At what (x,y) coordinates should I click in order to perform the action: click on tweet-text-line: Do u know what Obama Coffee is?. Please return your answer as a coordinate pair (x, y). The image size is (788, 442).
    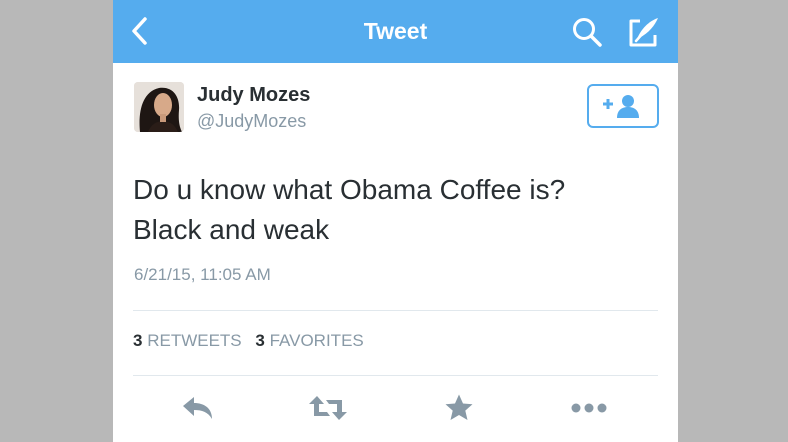
    Looking at the image, I should click on (349, 189).